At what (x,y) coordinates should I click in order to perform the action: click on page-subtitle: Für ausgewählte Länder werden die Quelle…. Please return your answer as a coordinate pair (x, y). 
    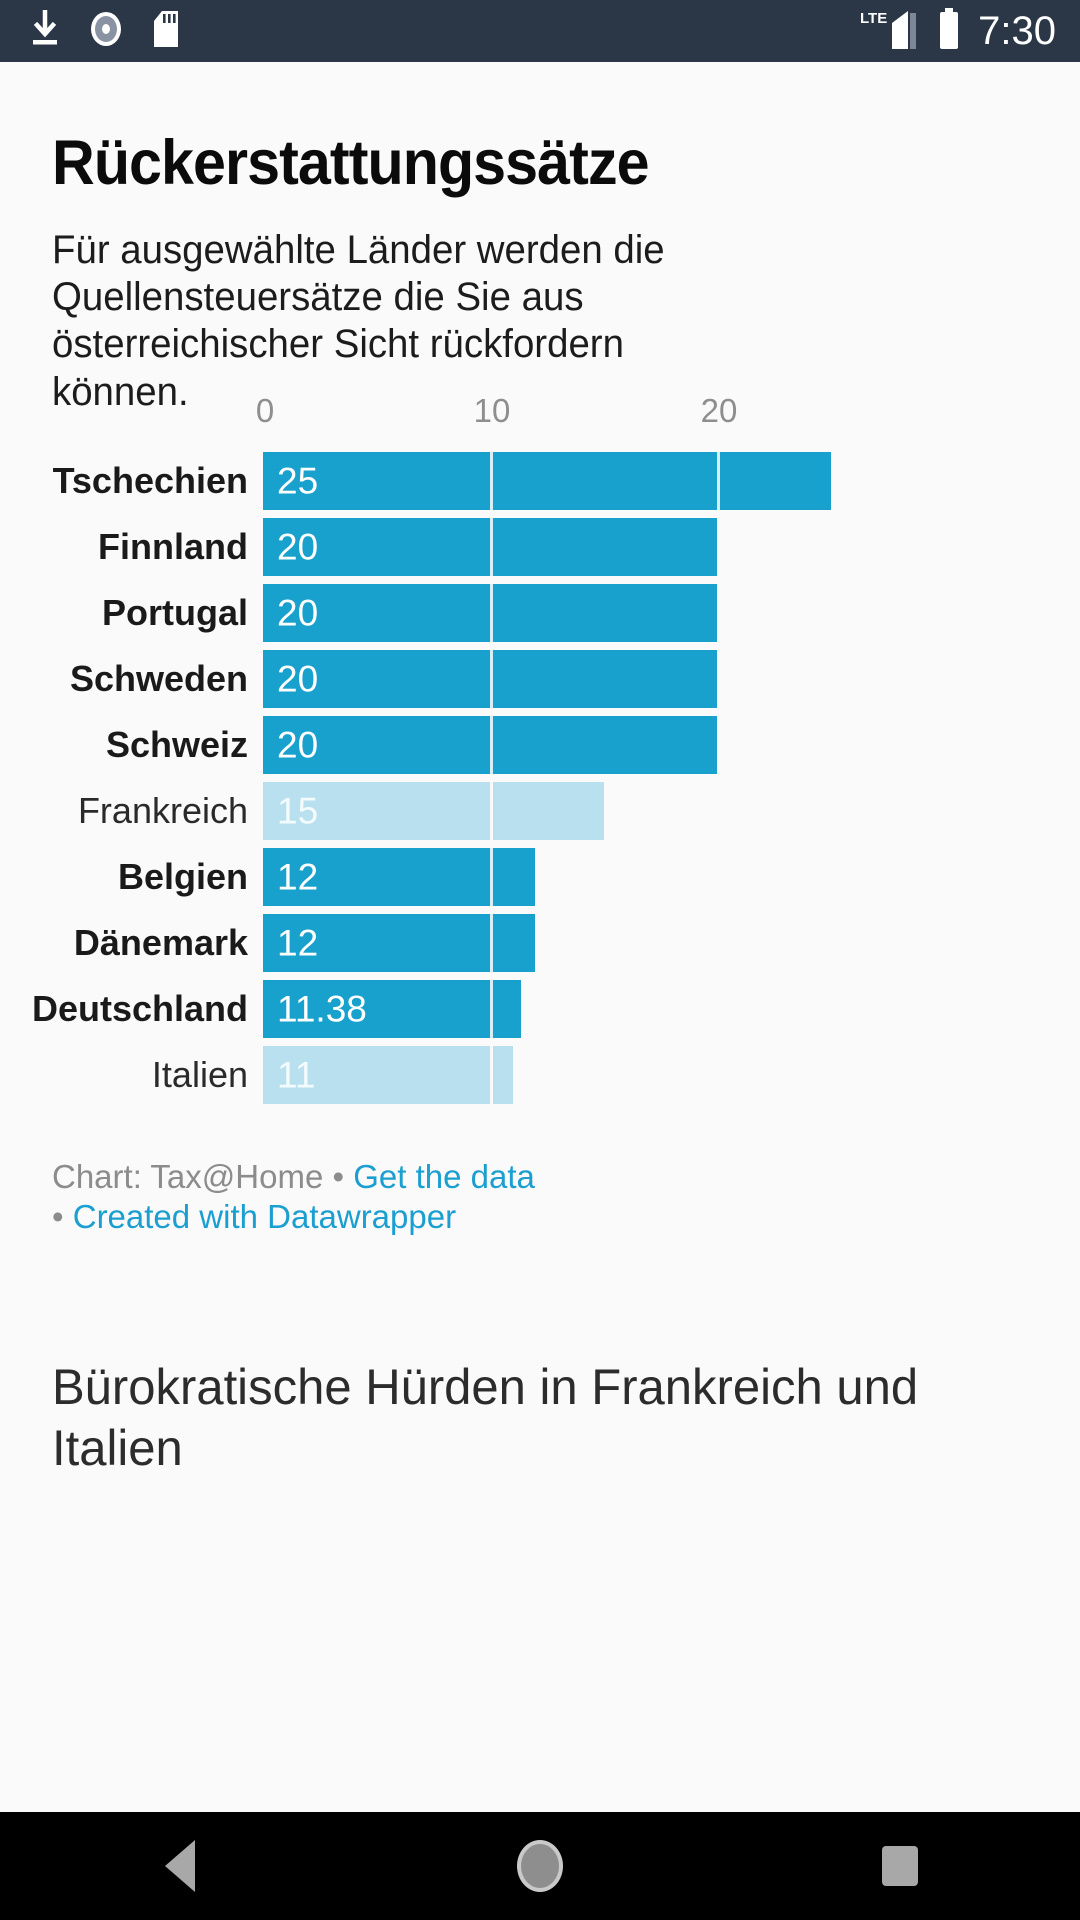
    Looking at the image, I should click on (358, 321).